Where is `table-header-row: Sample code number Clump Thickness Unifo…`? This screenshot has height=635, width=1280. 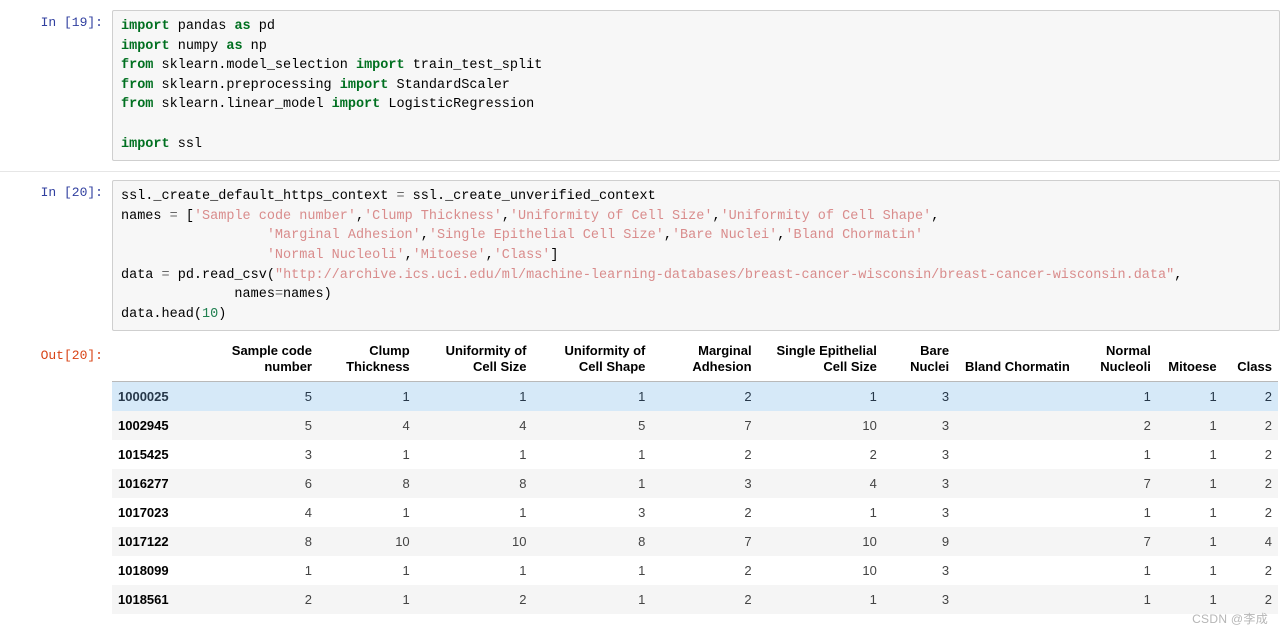 table-header-row: Sample code number Clump Thickness Unifo… is located at coordinates (695, 362).